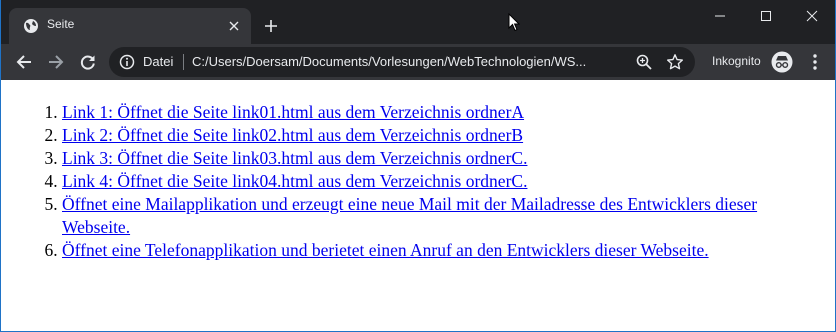  I want to click on more-menu-icon, so click(815, 62).